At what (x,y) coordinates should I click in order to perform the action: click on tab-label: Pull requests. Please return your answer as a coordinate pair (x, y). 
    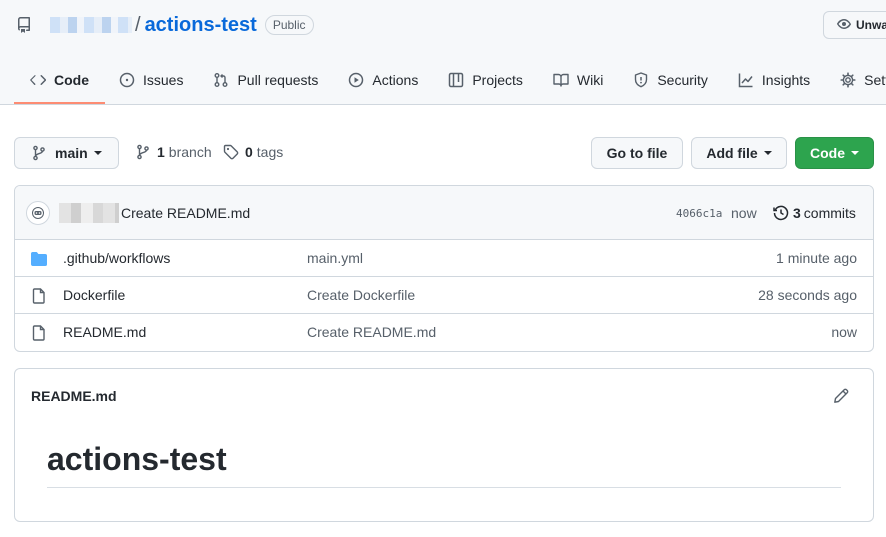
    Looking at the image, I should click on (278, 80).